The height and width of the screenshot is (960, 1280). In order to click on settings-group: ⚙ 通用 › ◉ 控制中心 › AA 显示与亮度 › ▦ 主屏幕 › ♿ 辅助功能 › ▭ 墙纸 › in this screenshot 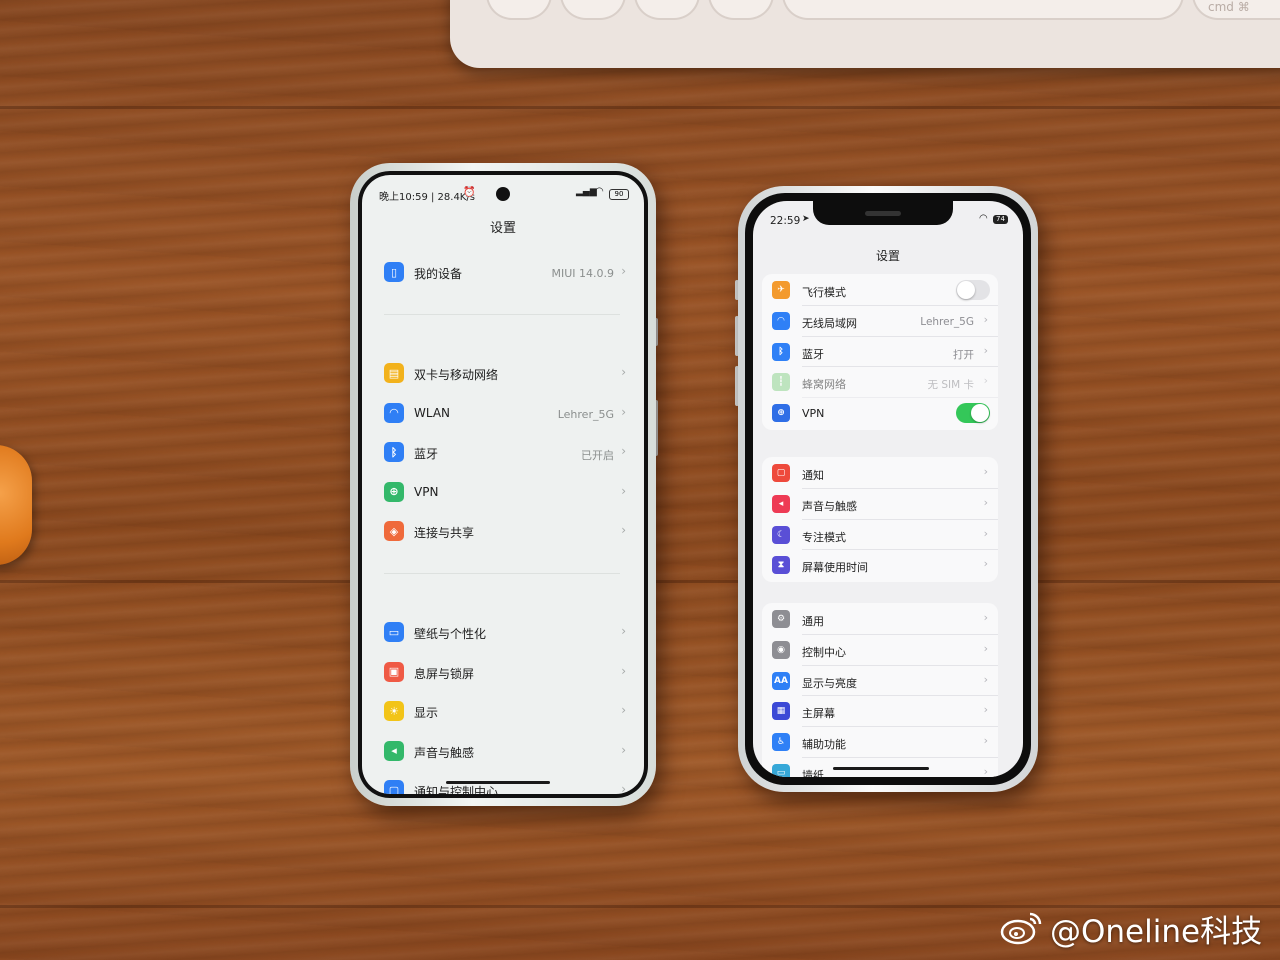, I will do `click(880, 690)`.